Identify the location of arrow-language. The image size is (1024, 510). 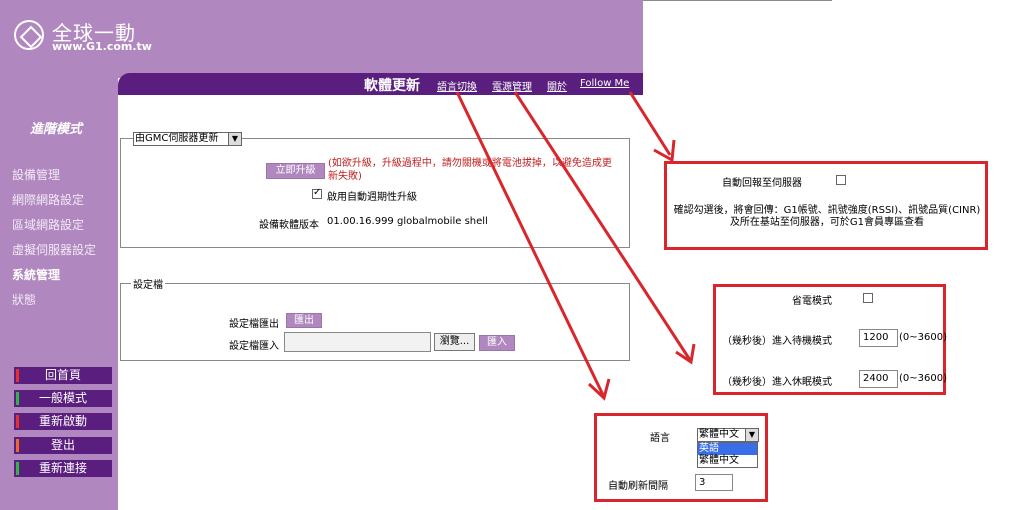
(530, 243).